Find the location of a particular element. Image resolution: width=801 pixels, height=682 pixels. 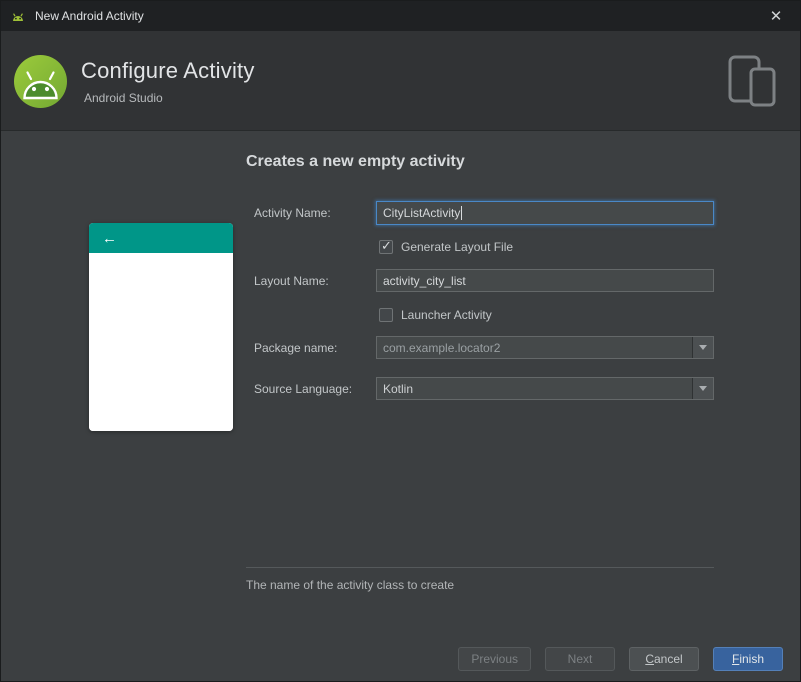

finish-button: Finish is located at coordinates (748, 659).